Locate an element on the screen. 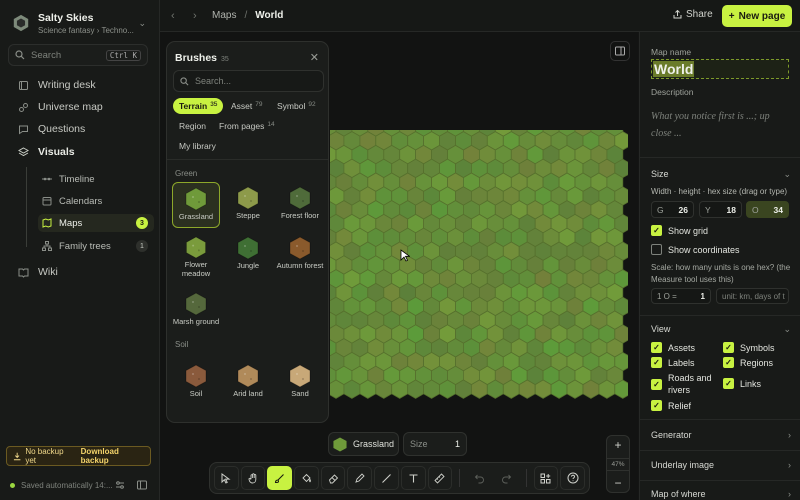 This screenshot has width=800, height=500. undo-button is located at coordinates (479, 478).